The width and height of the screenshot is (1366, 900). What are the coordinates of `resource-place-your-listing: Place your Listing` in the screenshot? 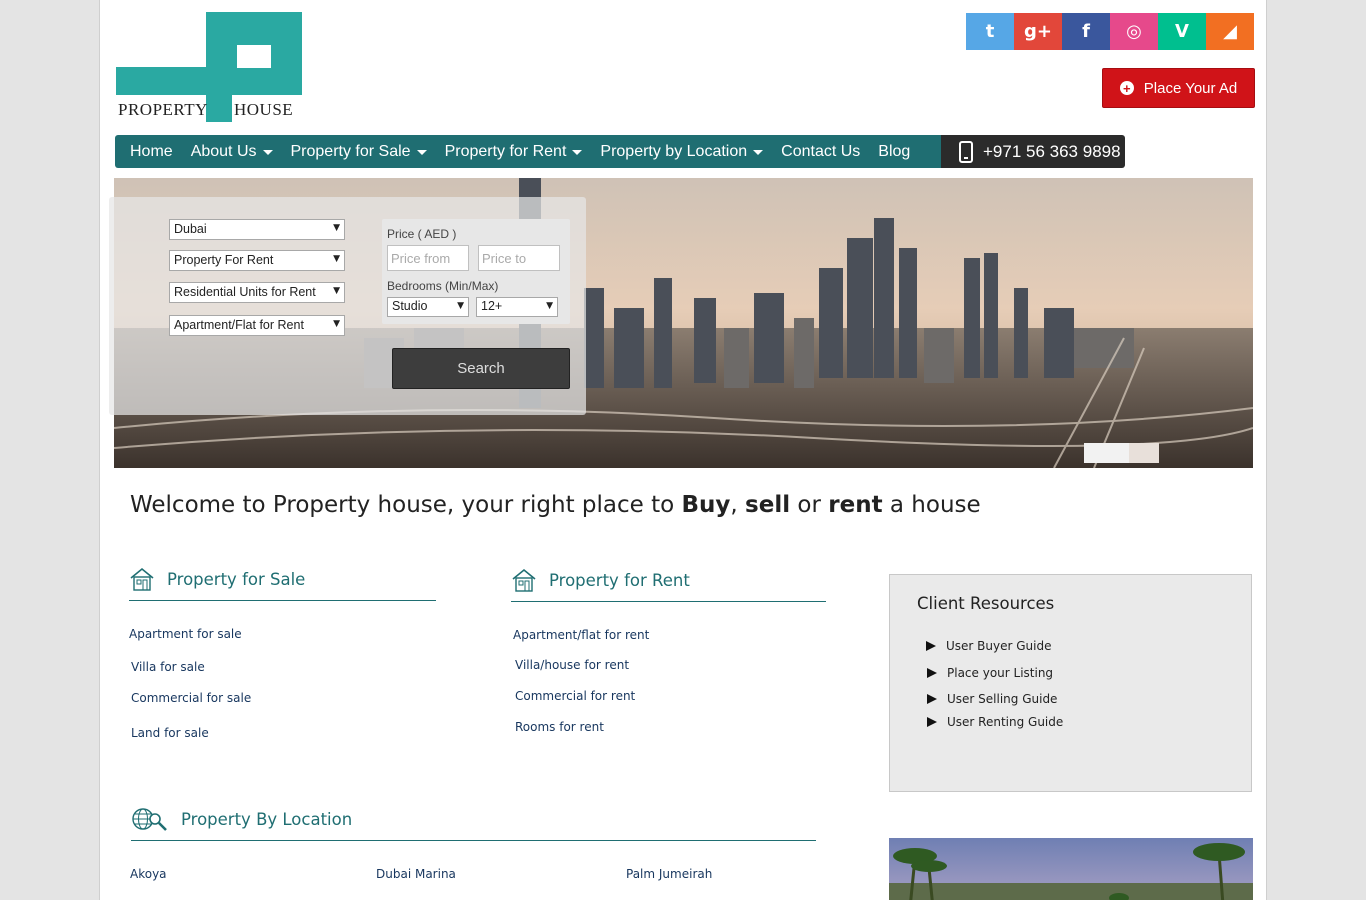 It's located at (990, 673).